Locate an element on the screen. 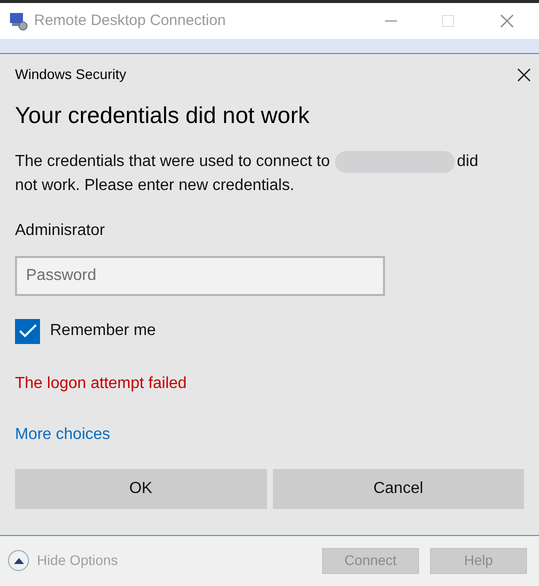  window-title: Remote Desktop Connection is located at coordinates (130, 20).